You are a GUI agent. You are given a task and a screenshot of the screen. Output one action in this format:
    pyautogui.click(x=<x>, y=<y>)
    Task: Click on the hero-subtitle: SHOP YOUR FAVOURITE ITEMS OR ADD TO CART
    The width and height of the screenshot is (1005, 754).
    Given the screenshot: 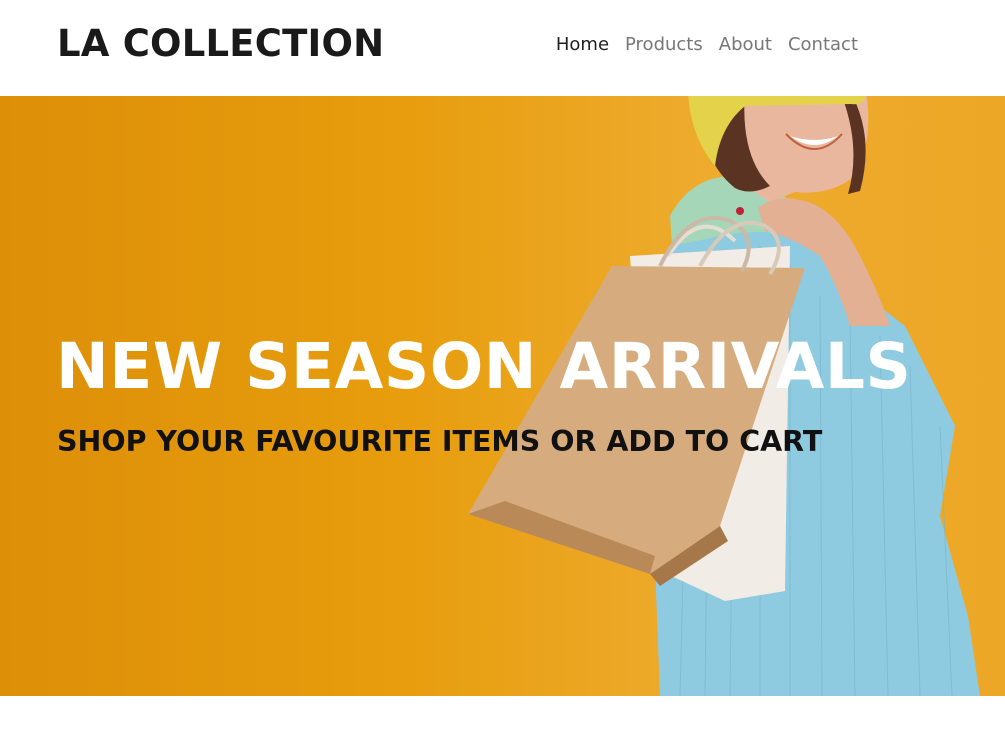 What is the action you would take?
    pyautogui.click(x=440, y=441)
    